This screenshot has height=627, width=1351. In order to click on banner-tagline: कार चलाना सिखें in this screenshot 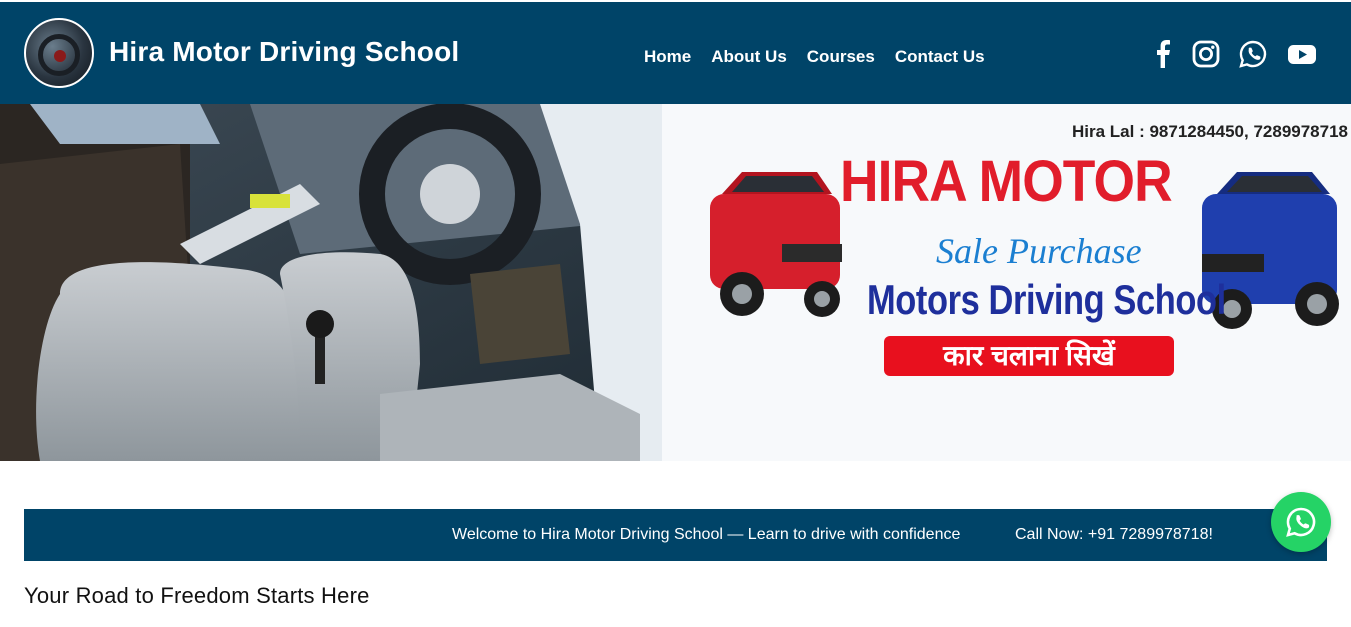, I will do `click(1029, 356)`.